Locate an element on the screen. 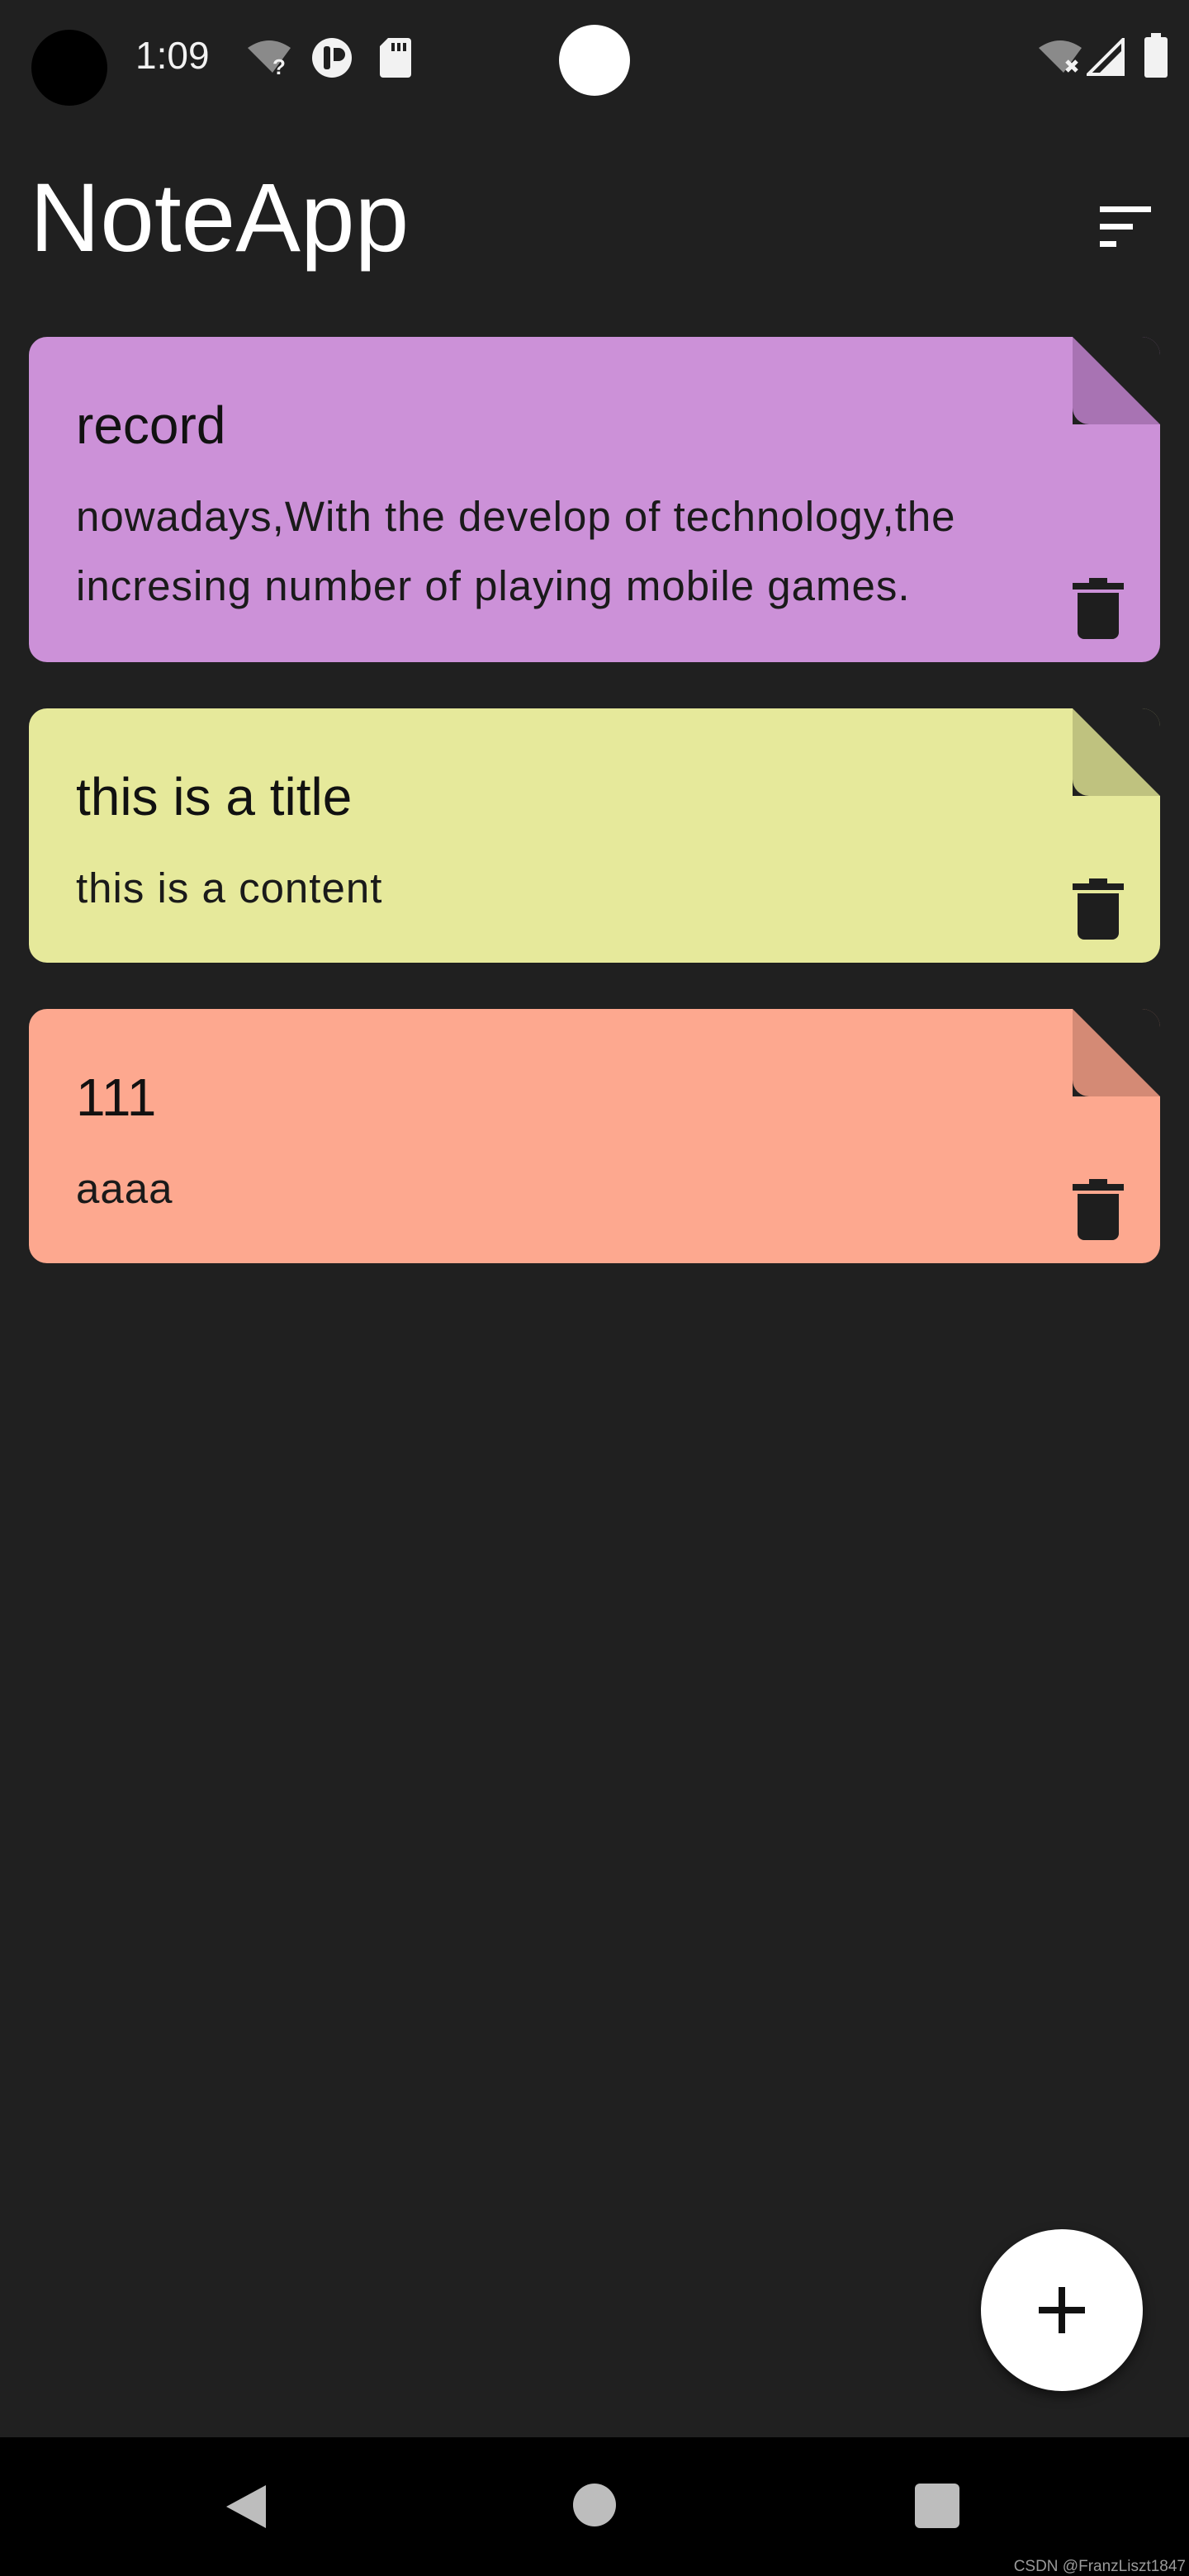 The image size is (1189, 2576). camera-cutout is located at coordinates (69, 68).